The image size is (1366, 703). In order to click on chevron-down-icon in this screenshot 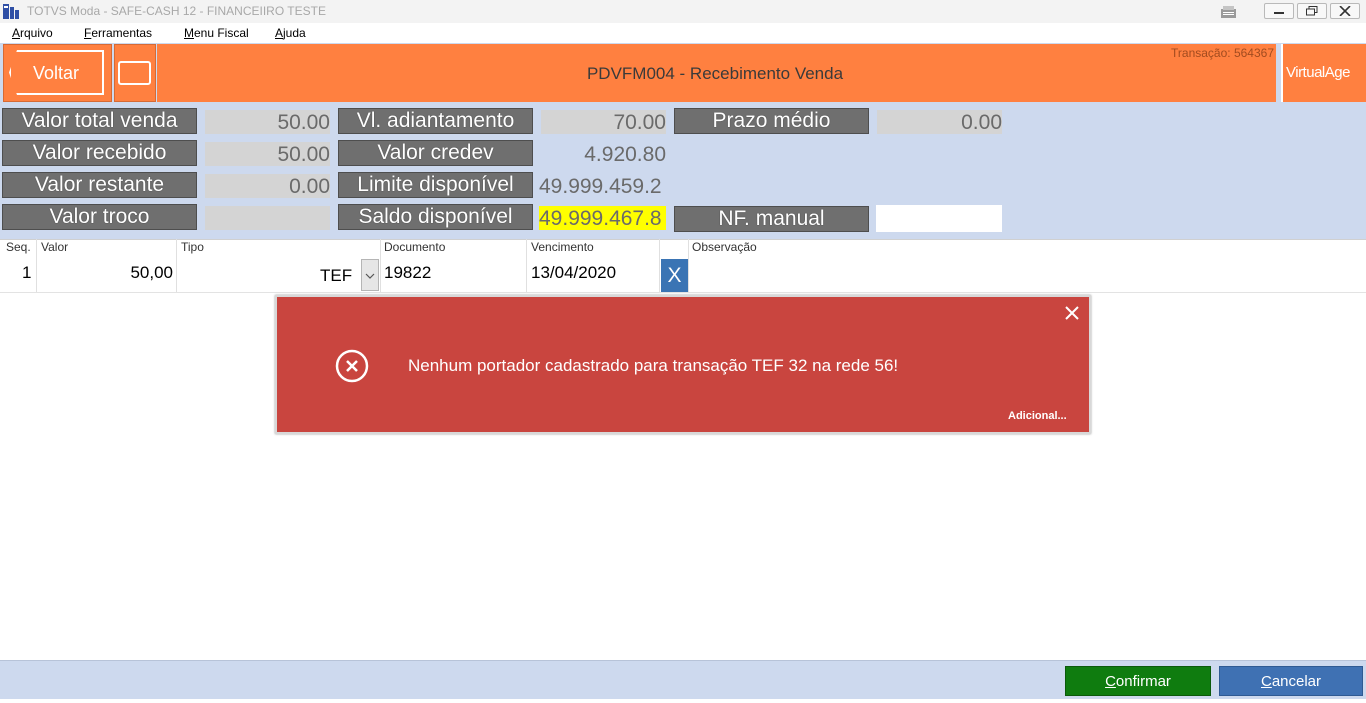, I will do `click(370, 276)`.